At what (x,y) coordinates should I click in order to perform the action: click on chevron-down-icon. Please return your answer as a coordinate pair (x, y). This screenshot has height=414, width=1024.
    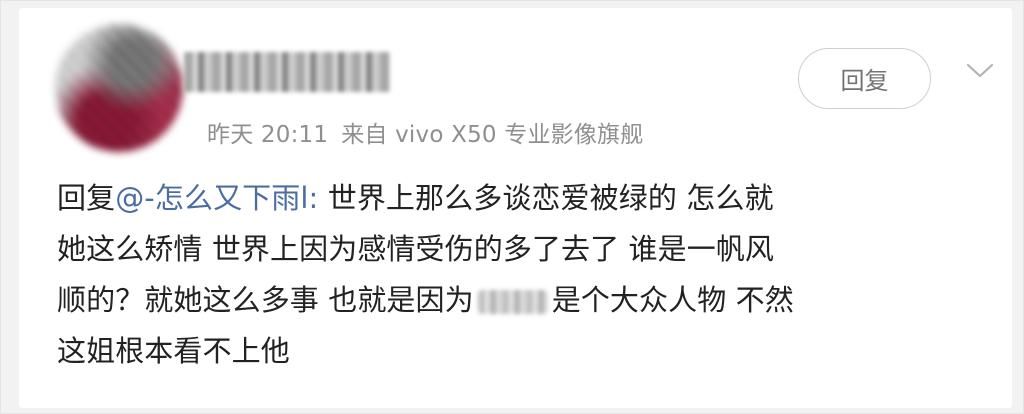
    Looking at the image, I should click on (980, 73).